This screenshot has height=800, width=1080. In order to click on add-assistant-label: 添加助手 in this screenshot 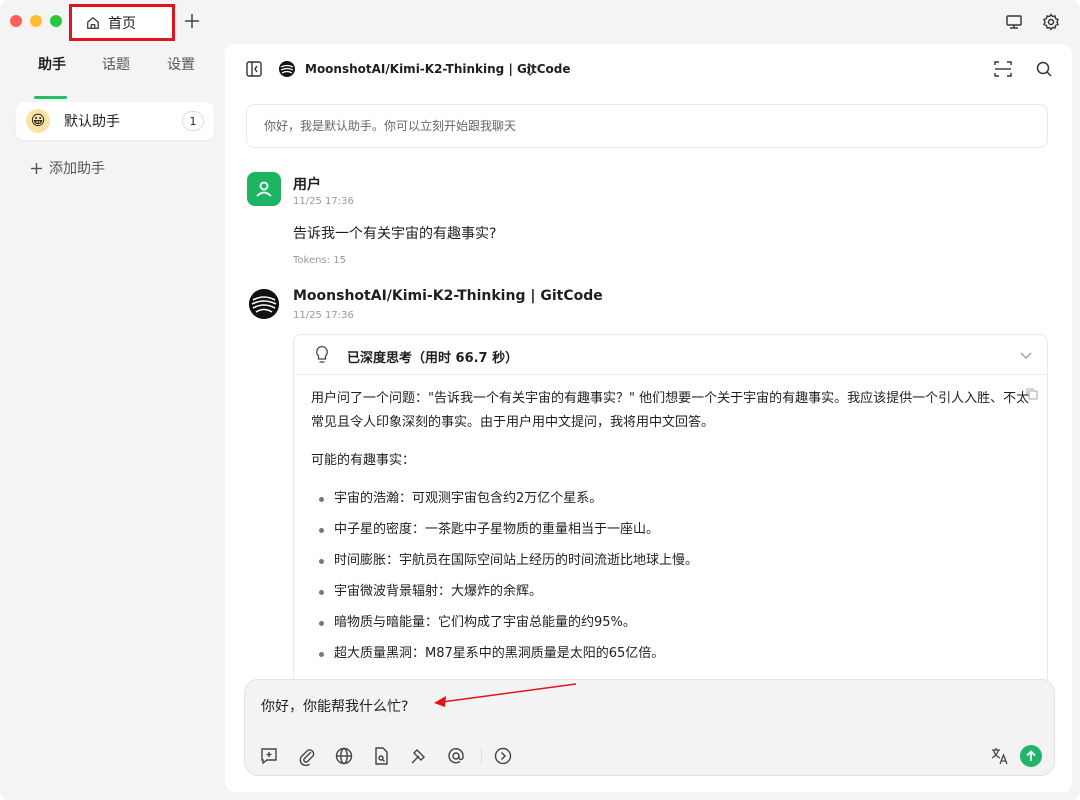, I will do `click(77, 169)`.